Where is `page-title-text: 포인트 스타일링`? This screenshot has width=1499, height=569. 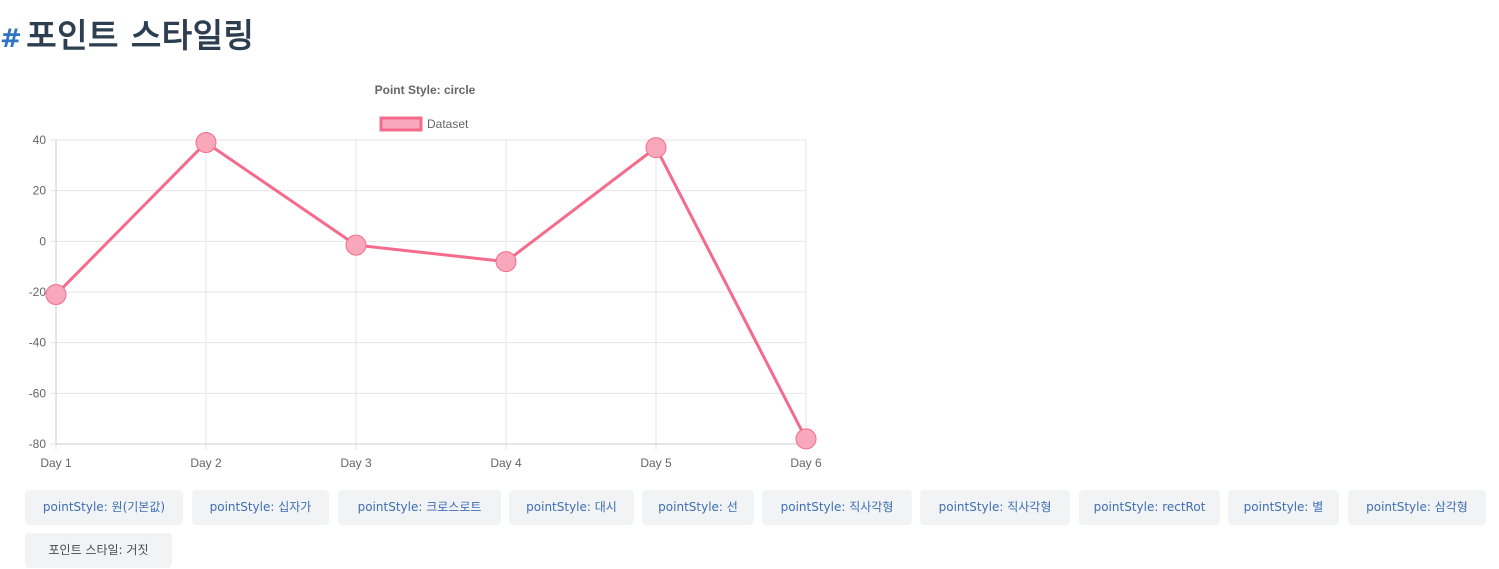
page-title-text: 포인트 스타일링 is located at coordinates (140, 35).